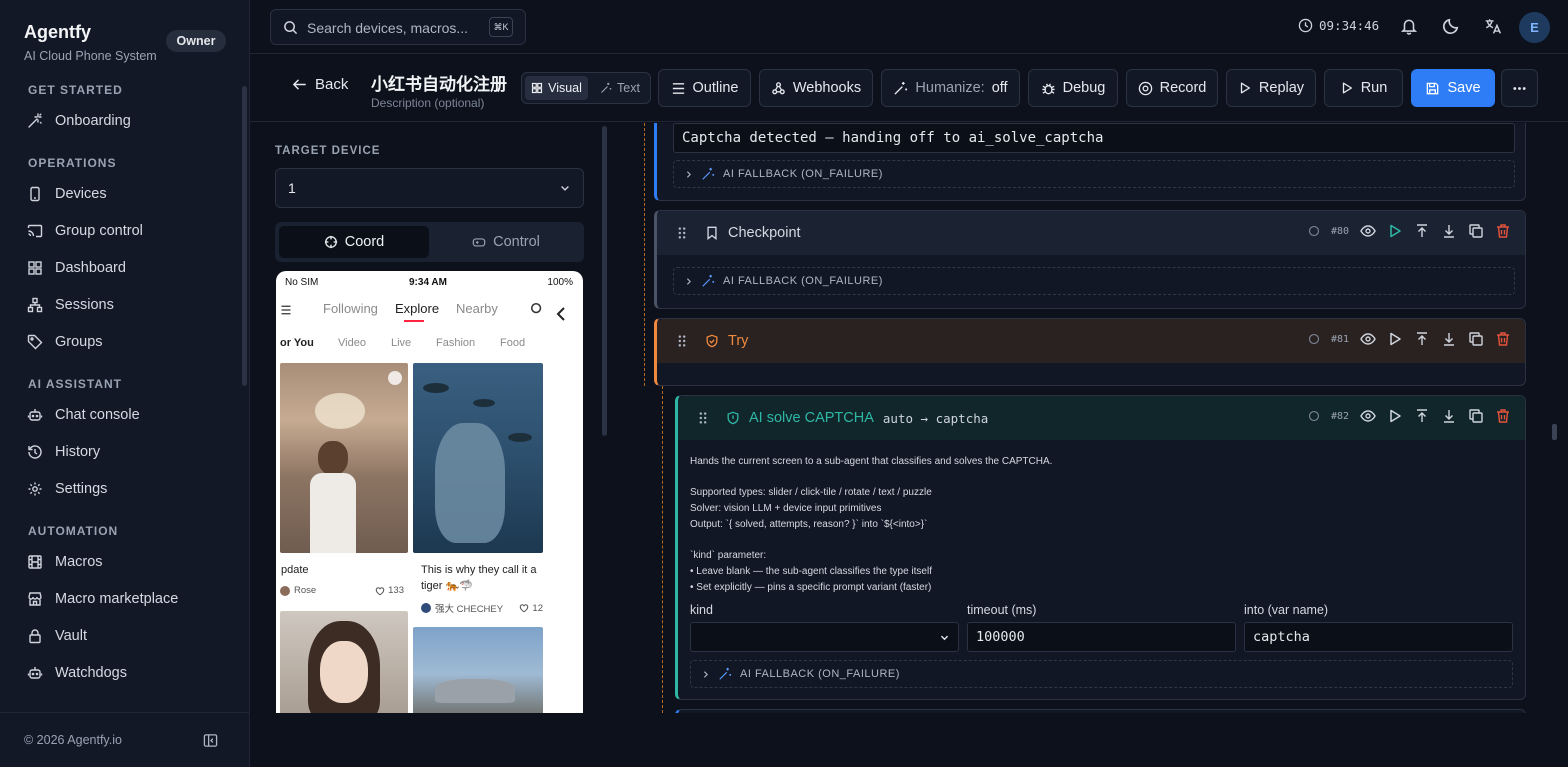 Image resolution: width=1568 pixels, height=767 pixels. What do you see at coordinates (120, 561) in the screenshot?
I see `sidebar-item-macros: Macros` at bounding box center [120, 561].